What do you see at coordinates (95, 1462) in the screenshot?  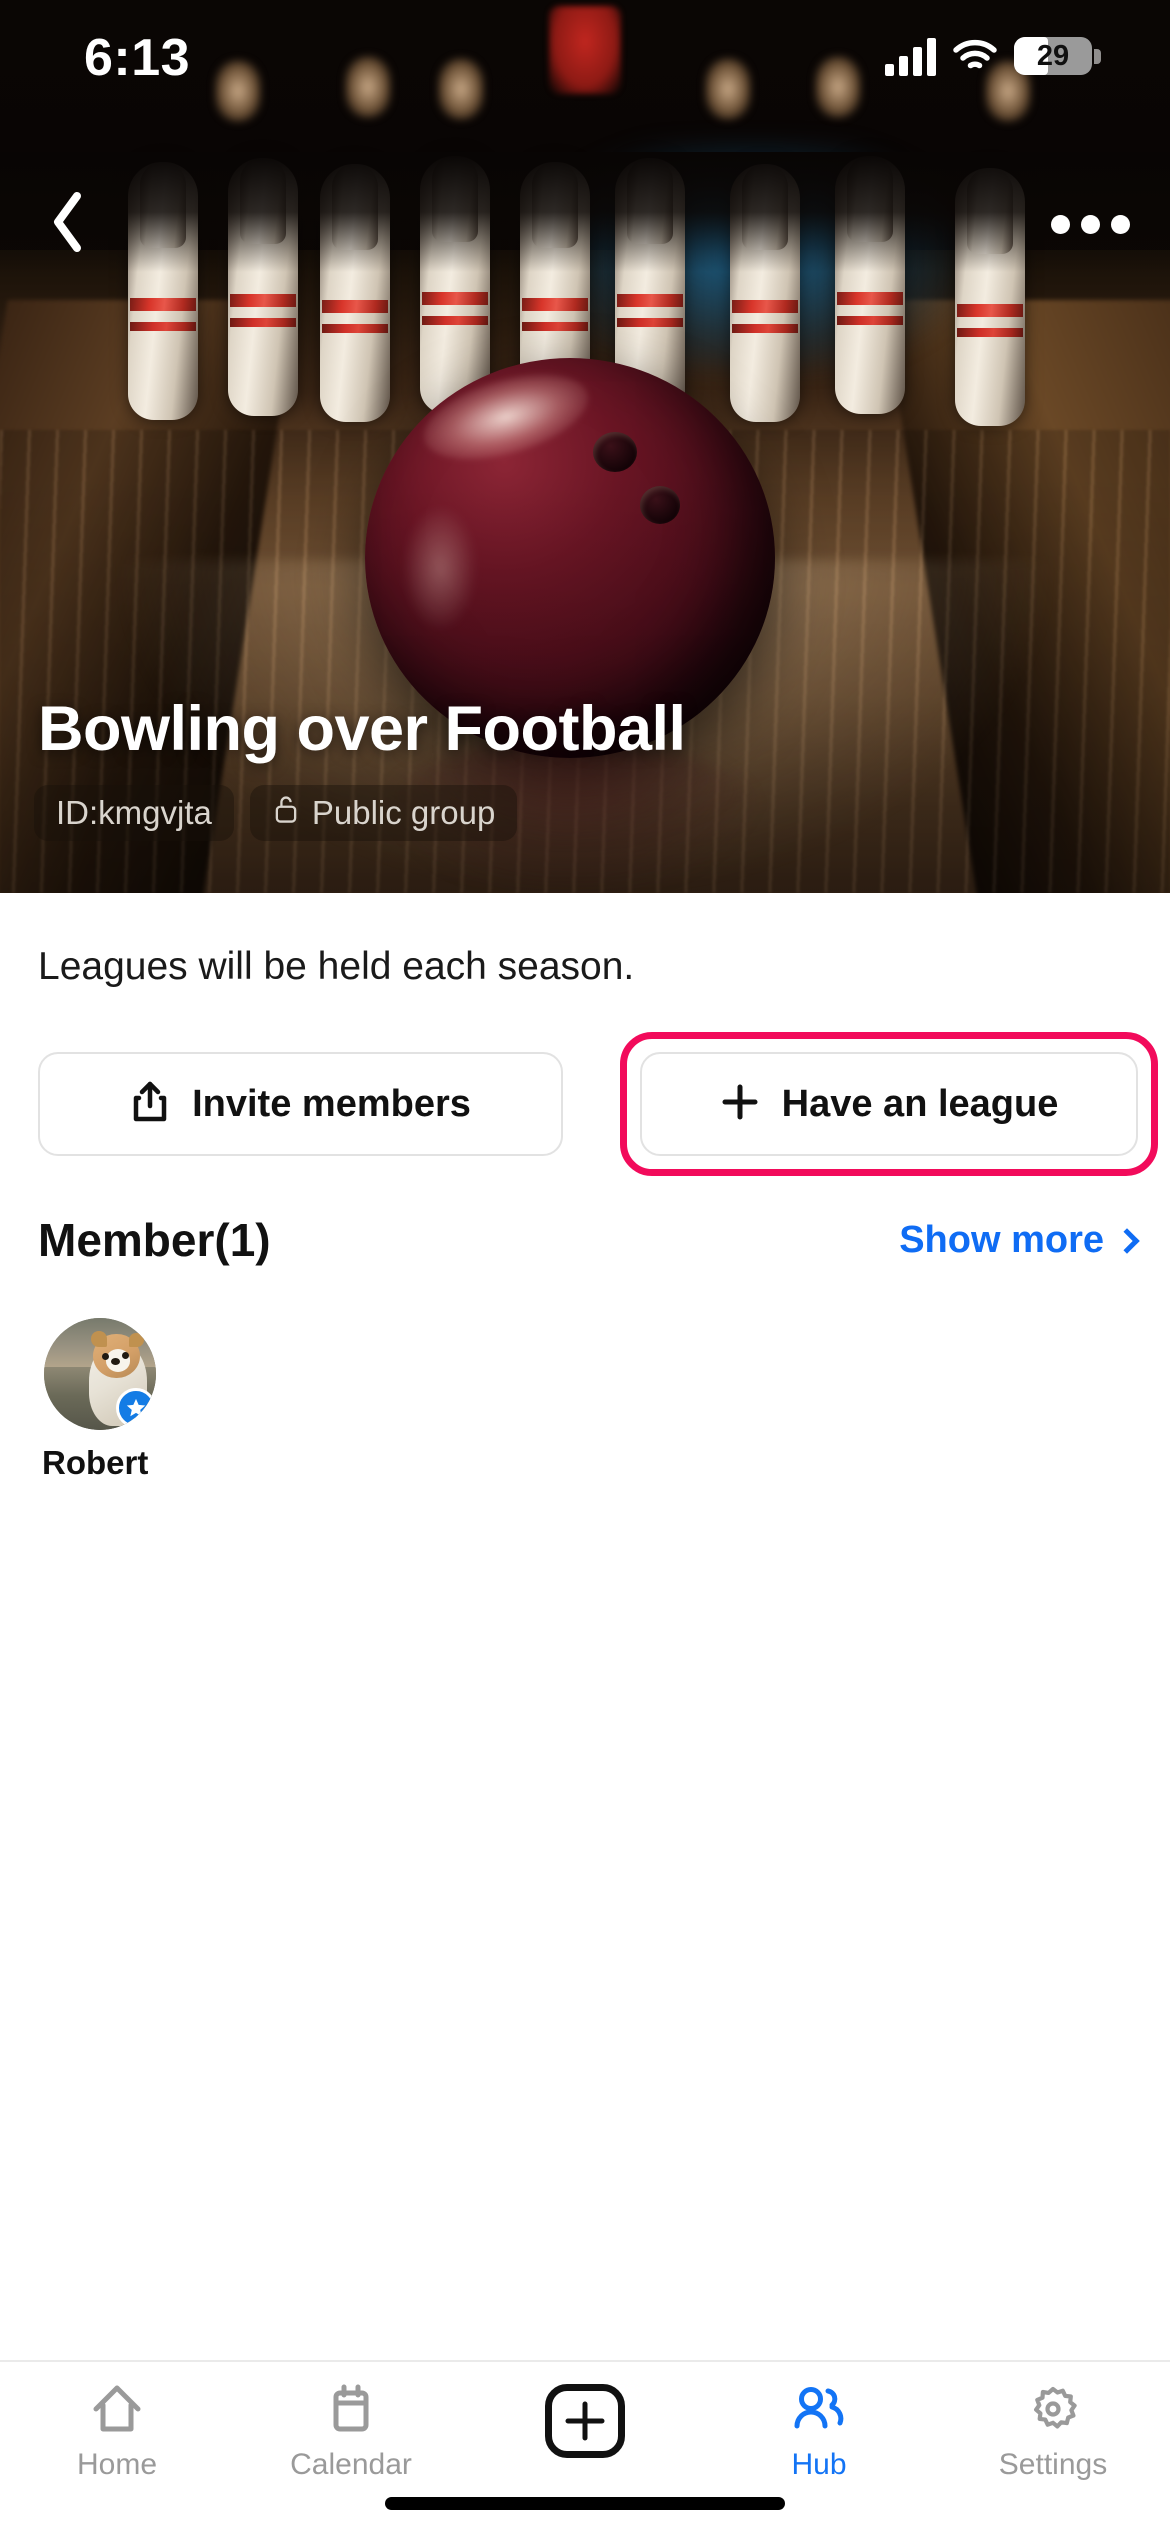 I see `member-name: Robert` at bounding box center [95, 1462].